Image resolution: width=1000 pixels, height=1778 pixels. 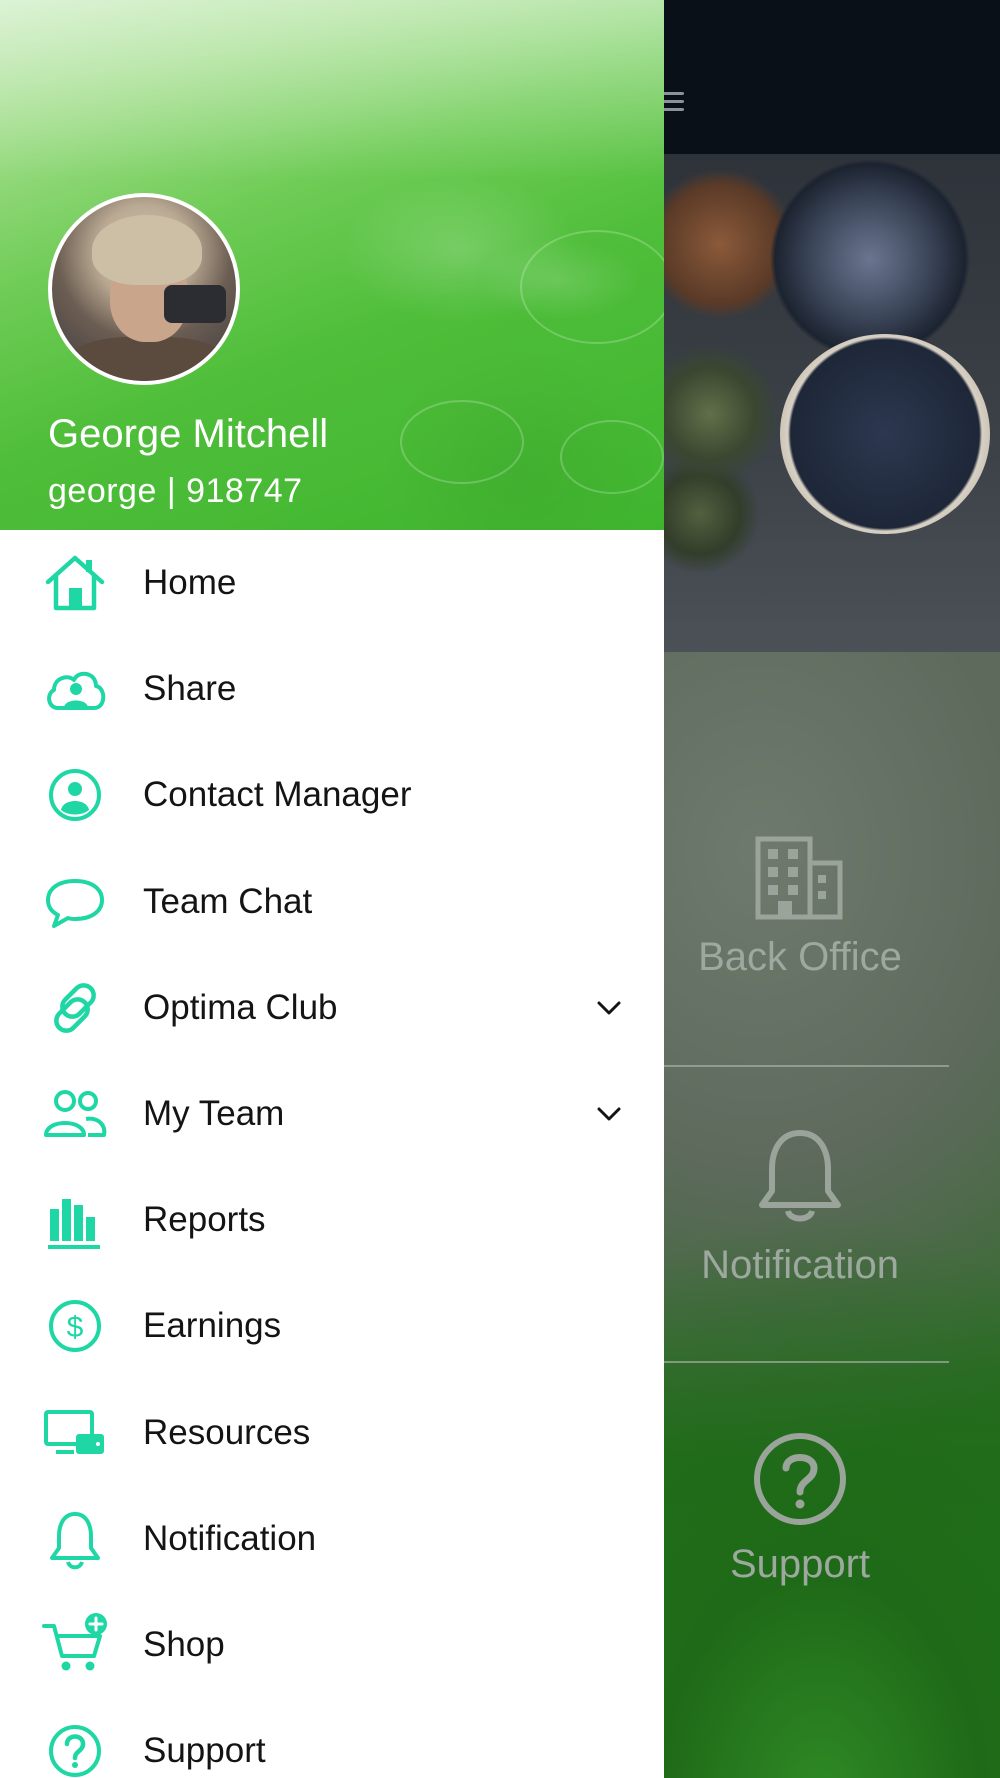 What do you see at coordinates (332, 1326) in the screenshot?
I see `menu-item-earnings: $ Earnings` at bounding box center [332, 1326].